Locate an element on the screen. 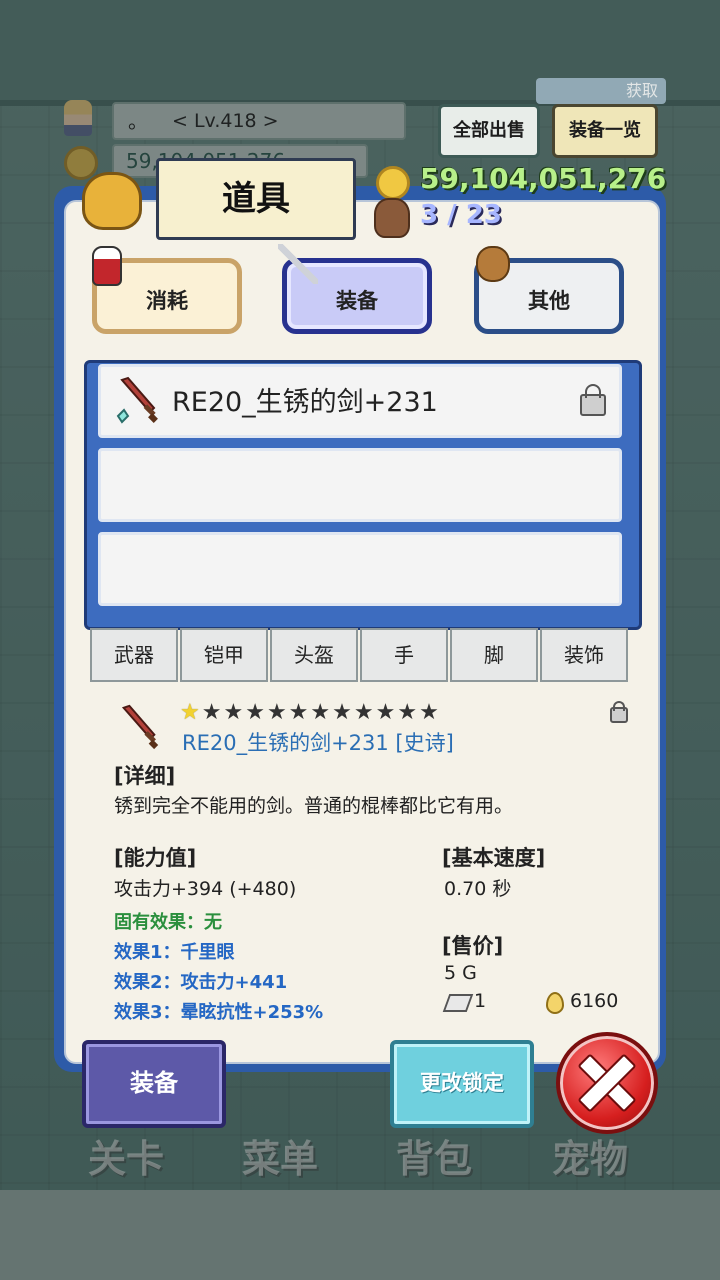 The width and height of the screenshot is (720, 1280). gold-coin-icon is located at coordinates (393, 183).